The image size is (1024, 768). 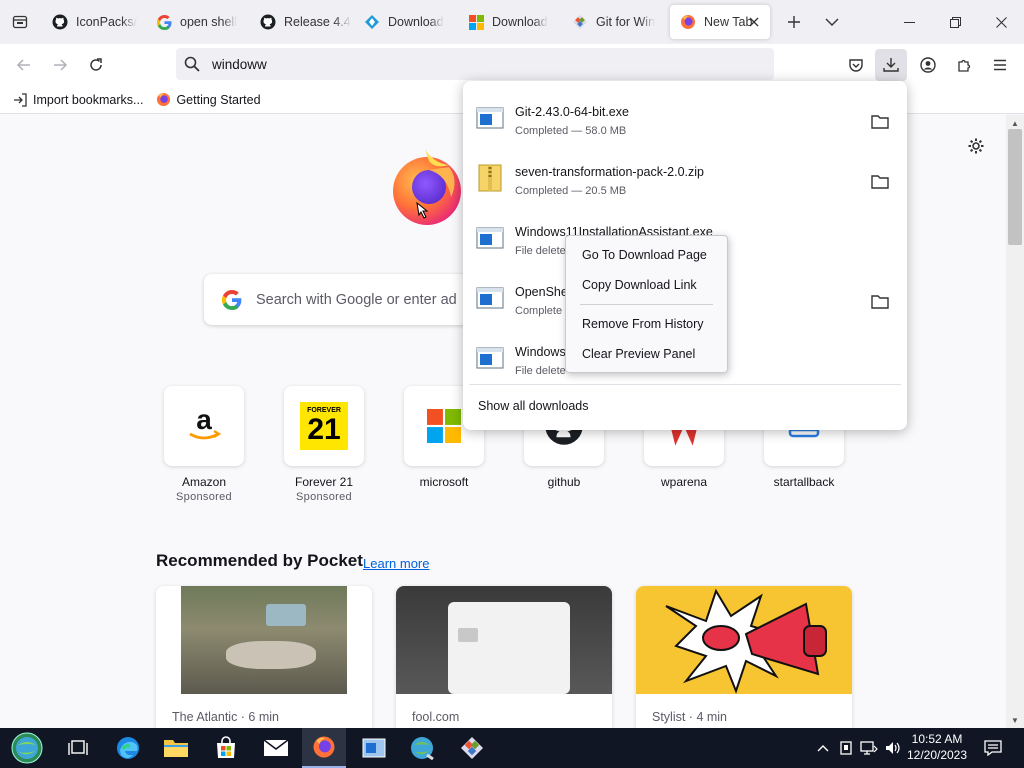 I want to click on bookmark-getting-started: Getting Started, so click(x=208, y=100).